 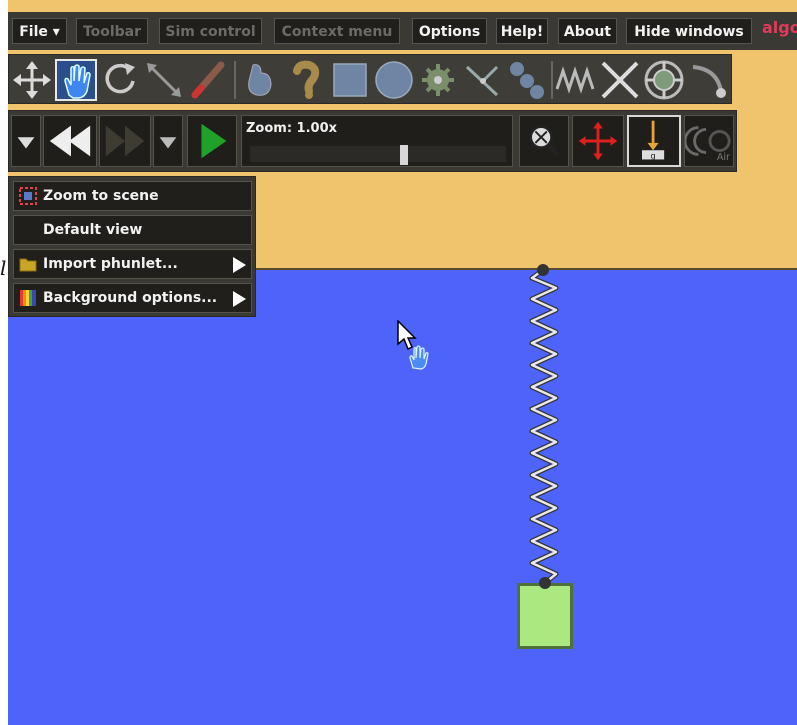 I want to click on sim-control-bar: Zoom: 1.00x g Air, so click(x=372, y=141).